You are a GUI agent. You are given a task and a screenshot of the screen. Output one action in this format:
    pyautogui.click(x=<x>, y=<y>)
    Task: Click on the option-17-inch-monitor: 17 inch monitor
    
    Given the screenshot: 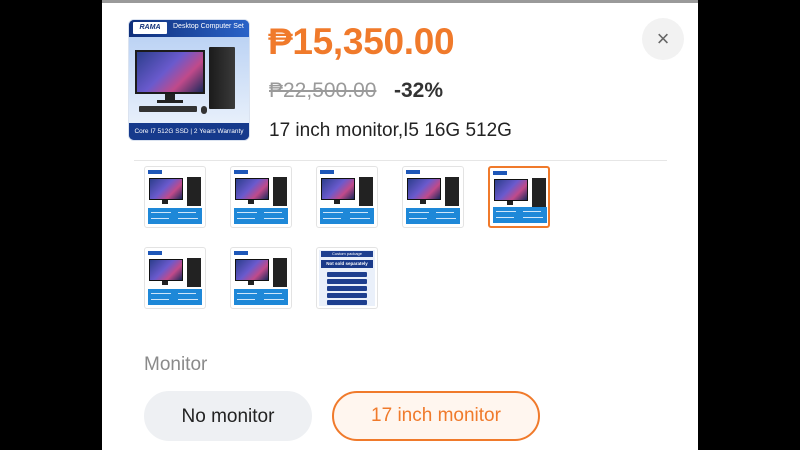 What is the action you would take?
    pyautogui.click(x=436, y=416)
    